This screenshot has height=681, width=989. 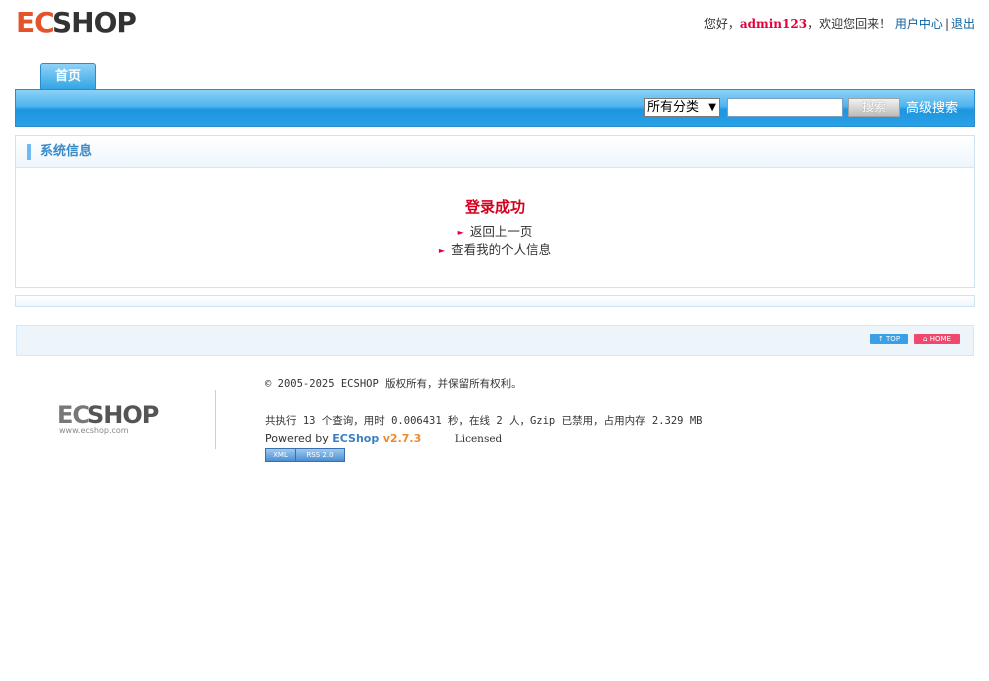 I want to click on powered-by-line: Powered by ECShop v2.7.3 Licensed, so click(x=383, y=439).